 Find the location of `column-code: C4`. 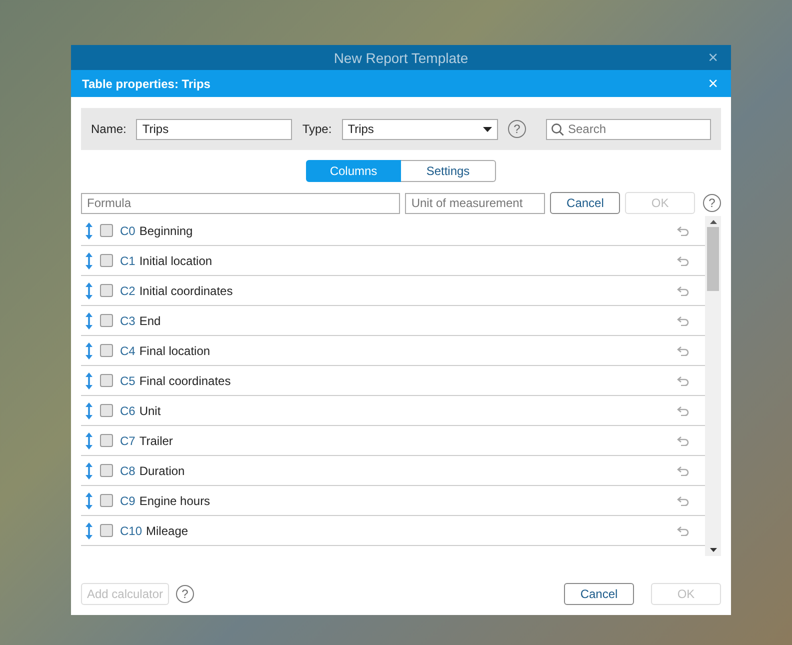

column-code: C4 is located at coordinates (128, 351).